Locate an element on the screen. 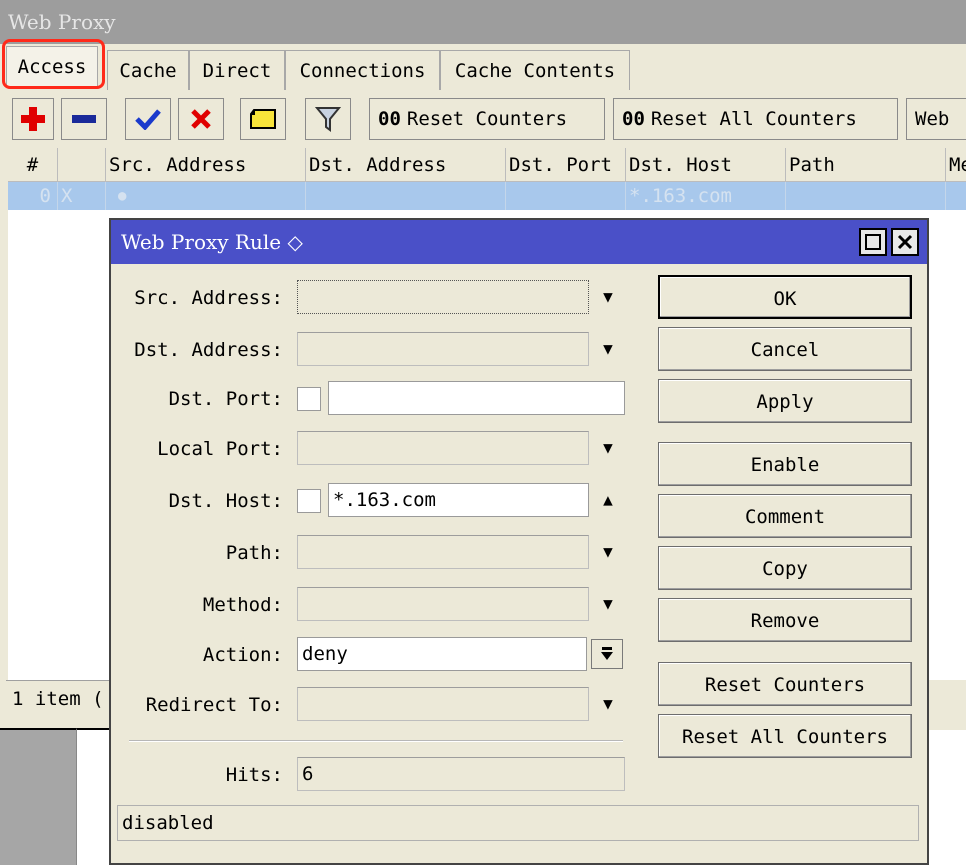 This screenshot has width=966, height=865. close-button is located at coordinates (905, 242).